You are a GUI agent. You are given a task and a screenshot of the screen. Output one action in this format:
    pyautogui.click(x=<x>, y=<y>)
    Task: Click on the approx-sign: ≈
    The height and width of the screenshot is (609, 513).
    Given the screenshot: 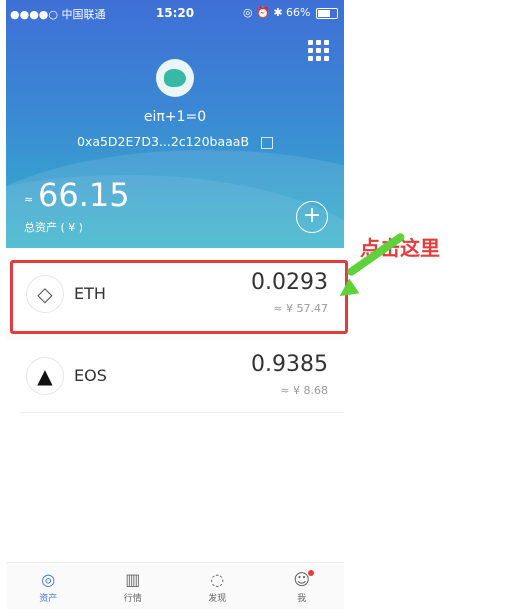 What is the action you would take?
    pyautogui.click(x=29, y=199)
    